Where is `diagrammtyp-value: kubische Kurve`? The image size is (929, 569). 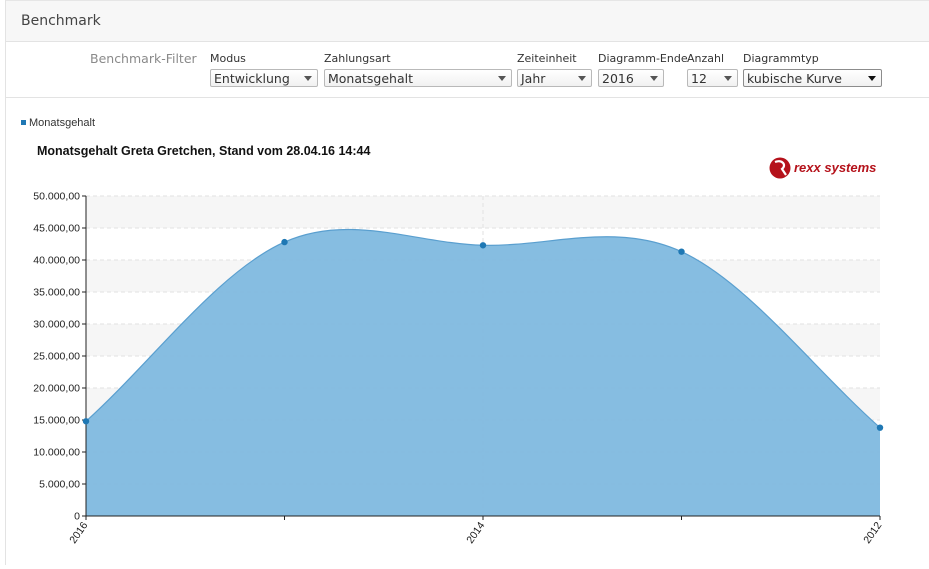 diagrammtyp-value: kubische Kurve is located at coordinates (794, 78).